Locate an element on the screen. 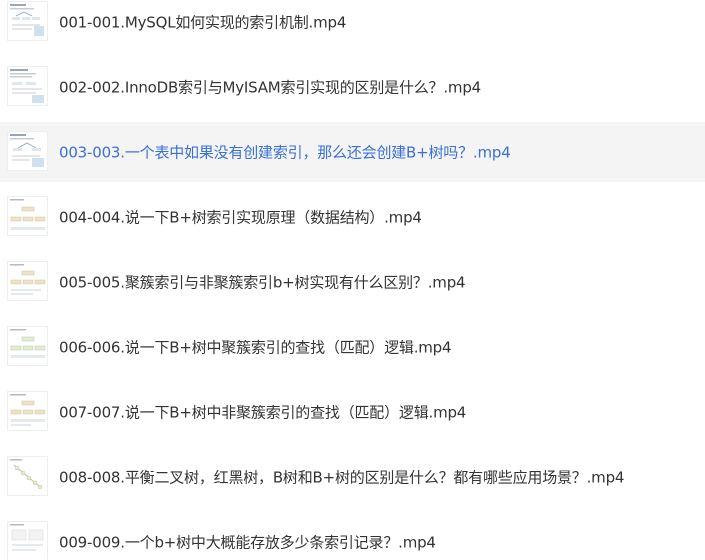 This screenshot has height=560, width=705. file-row: 009-009.一个b+树中大概能存放多少条索引记录？.mp4 is located at coordinates (352, 536).